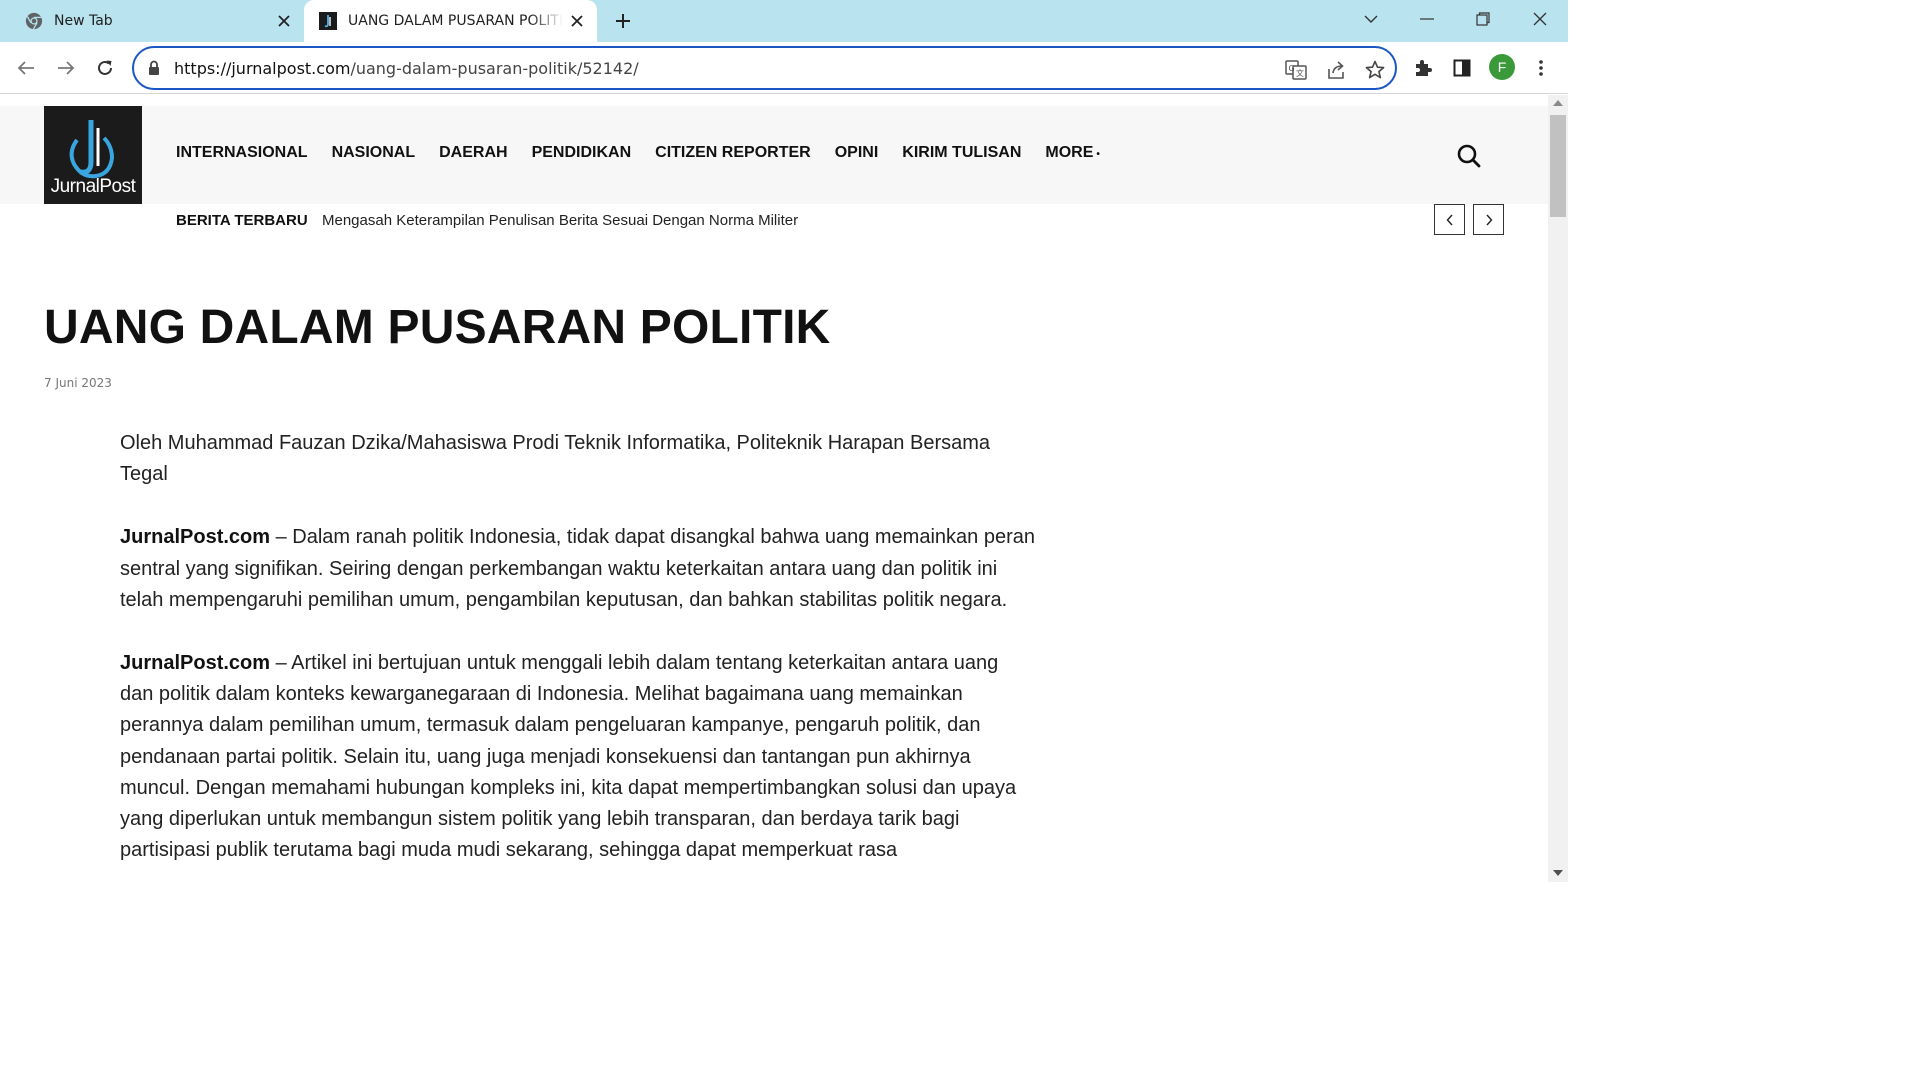 This screenshot has height=1080, width=1920. What do you see at coordinates (34, 21) in the screenshot?
I see `chrome-icon` at bounding box center [34, 21].